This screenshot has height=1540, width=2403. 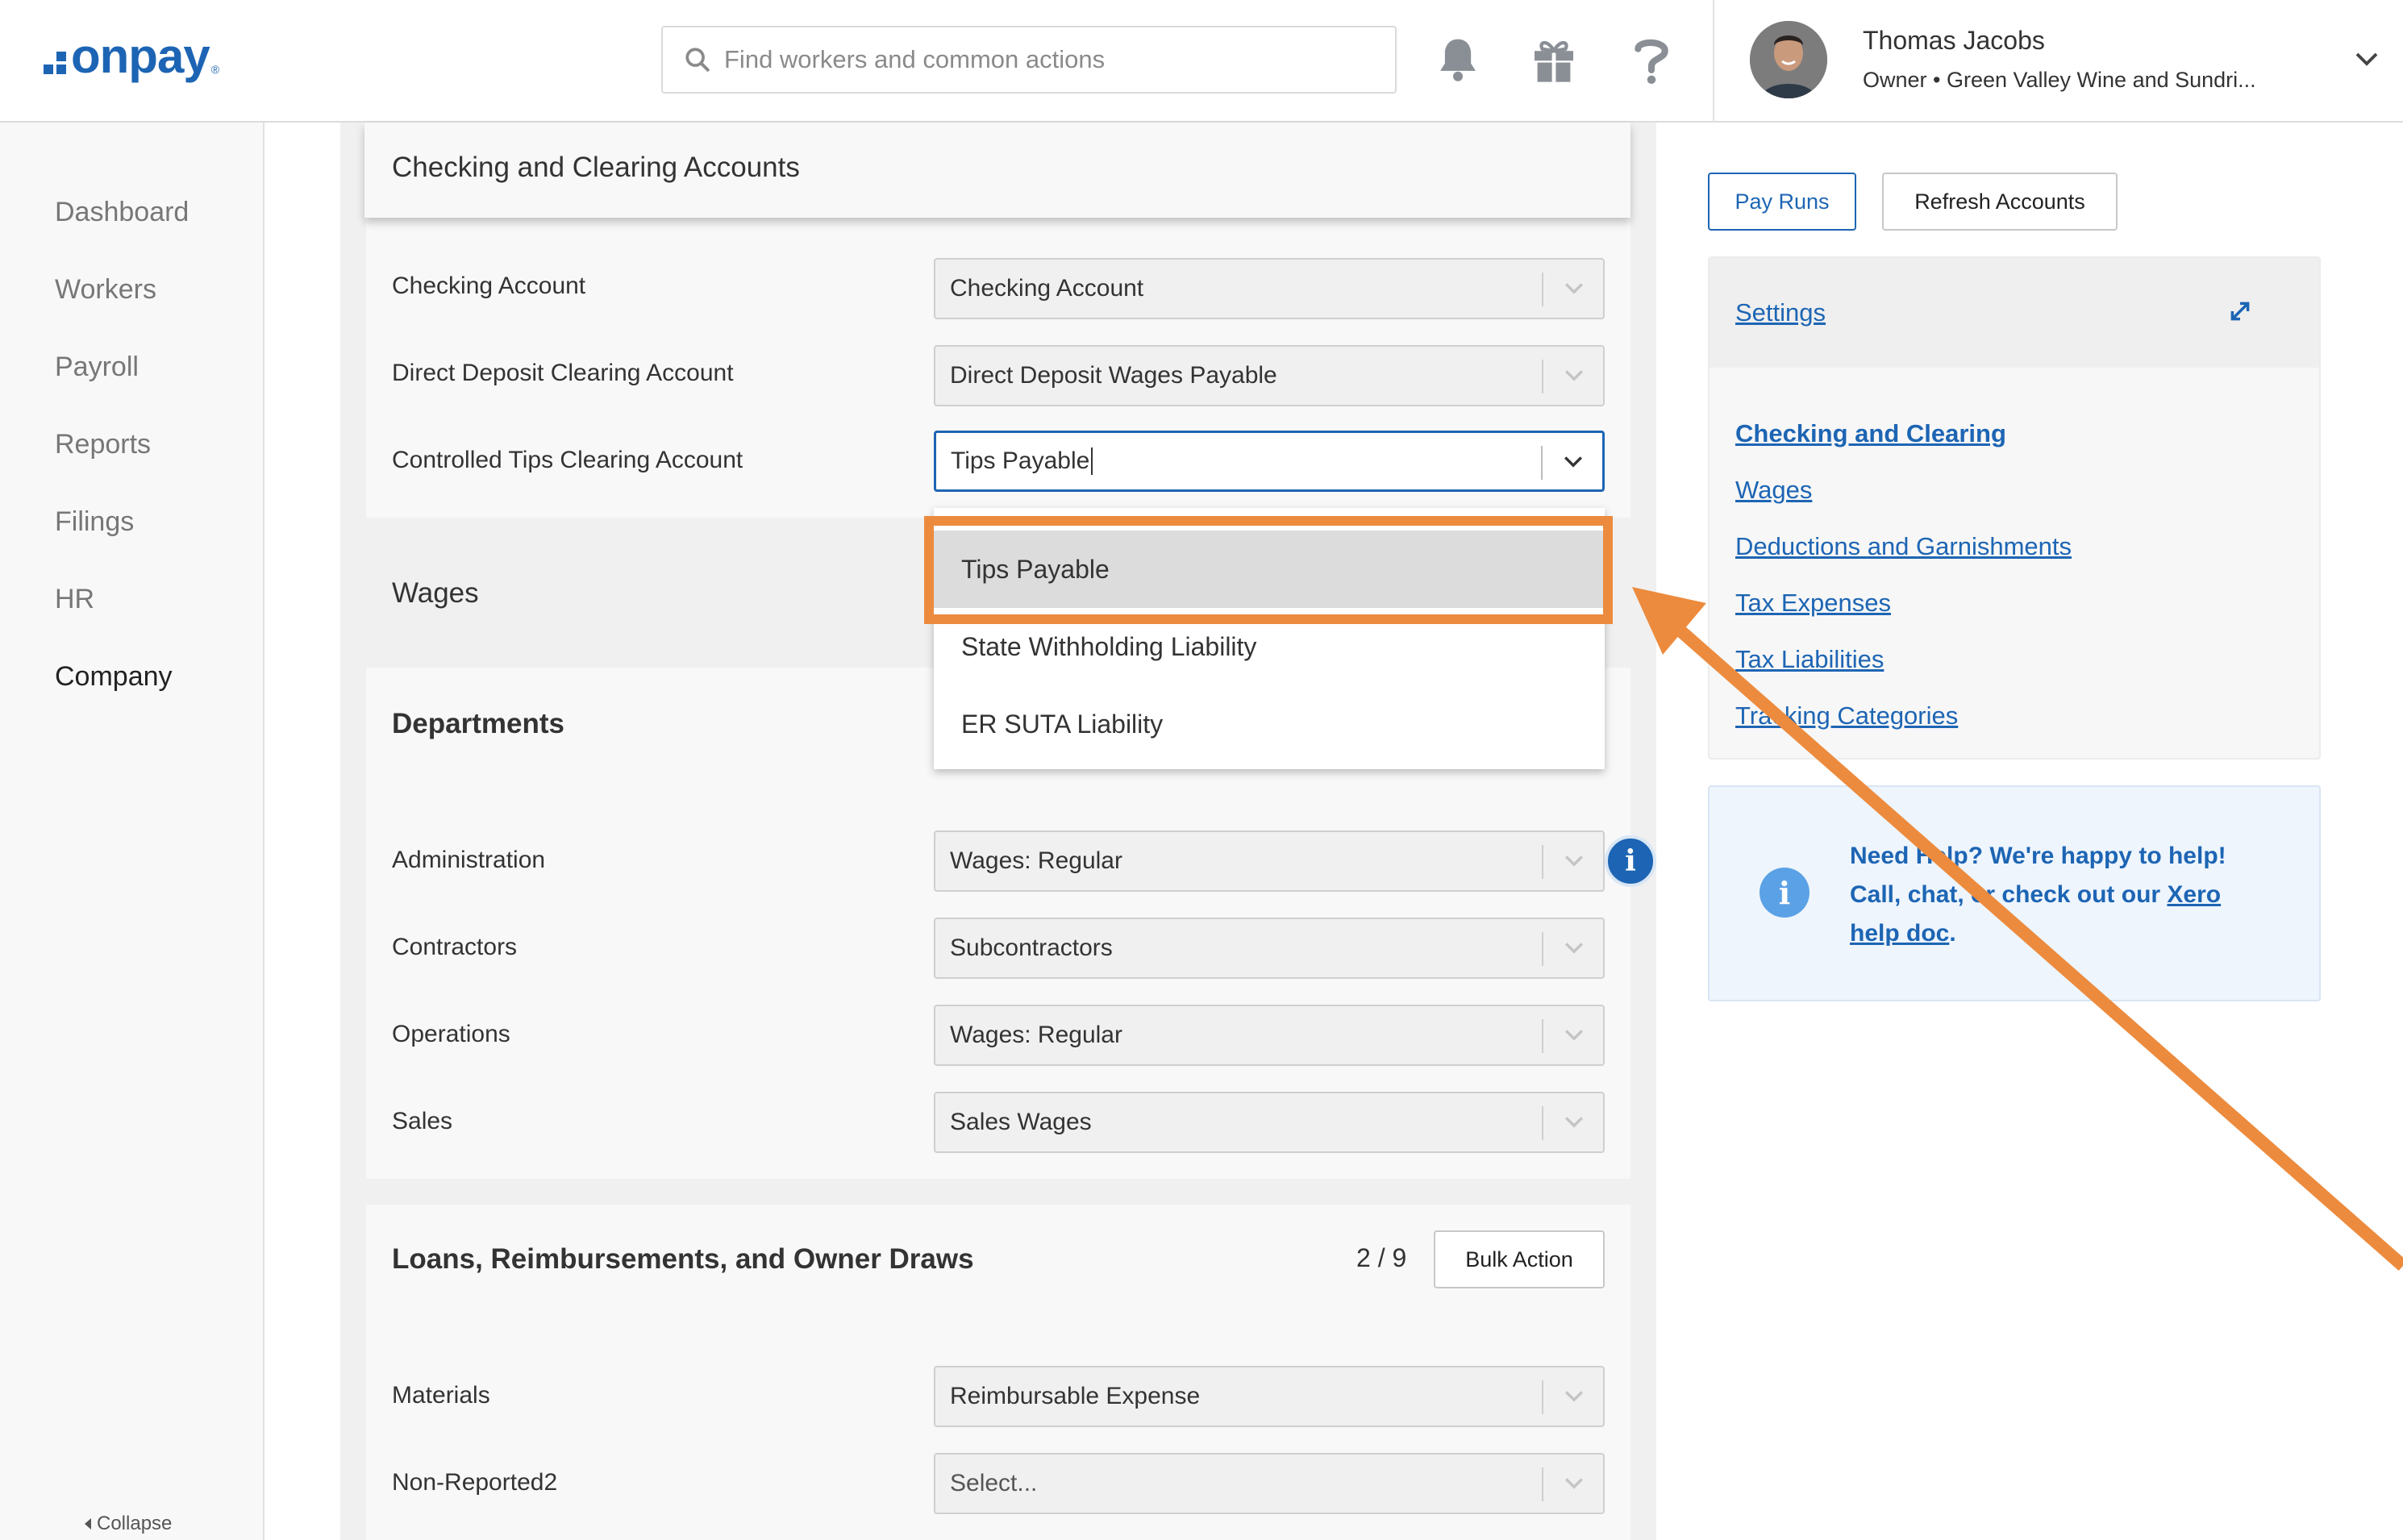 I want to click on bell-icon, so click(x=1458, y=59).